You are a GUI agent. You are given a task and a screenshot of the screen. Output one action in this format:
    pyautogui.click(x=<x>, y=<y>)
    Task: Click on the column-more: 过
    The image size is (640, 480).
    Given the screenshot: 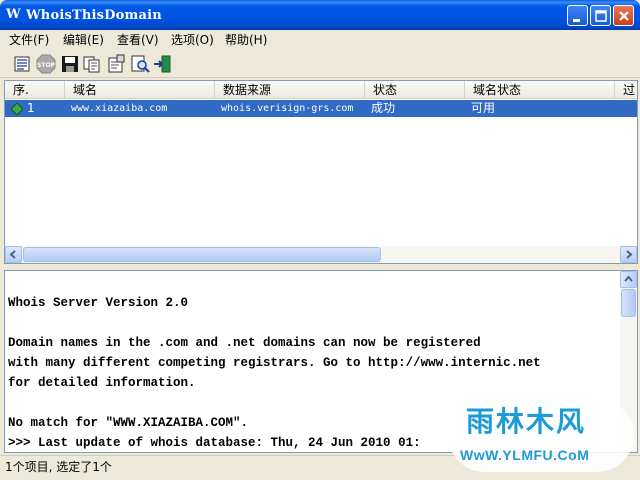 What is the action you would take?
    pyautogui.click(x=626, y=90)
    